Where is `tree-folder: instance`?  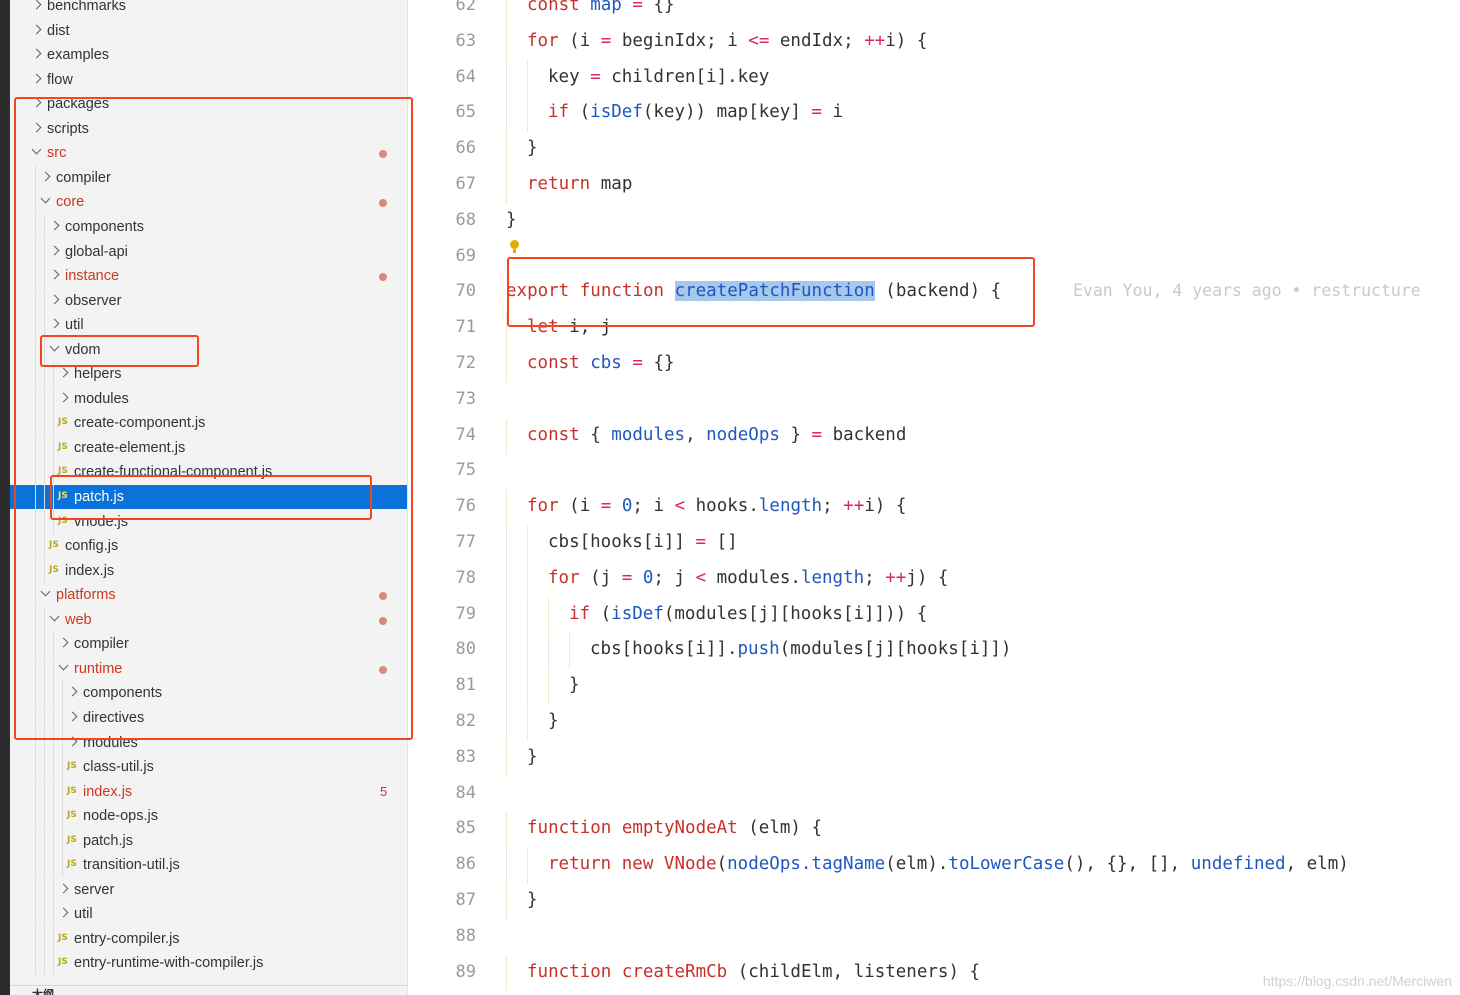 tree-folder: instance is located at coordinates (208, 276).